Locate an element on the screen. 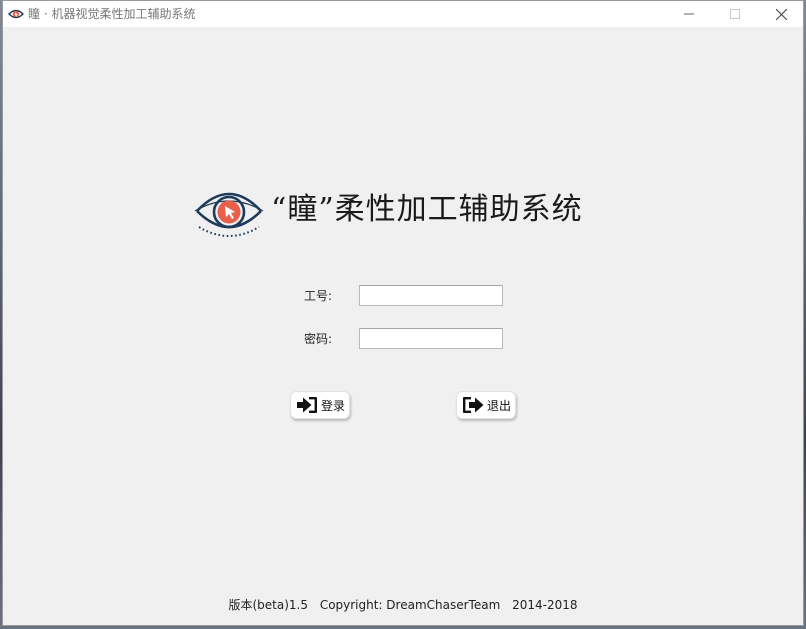  maximize-icon is located at coordinates (735, 14).